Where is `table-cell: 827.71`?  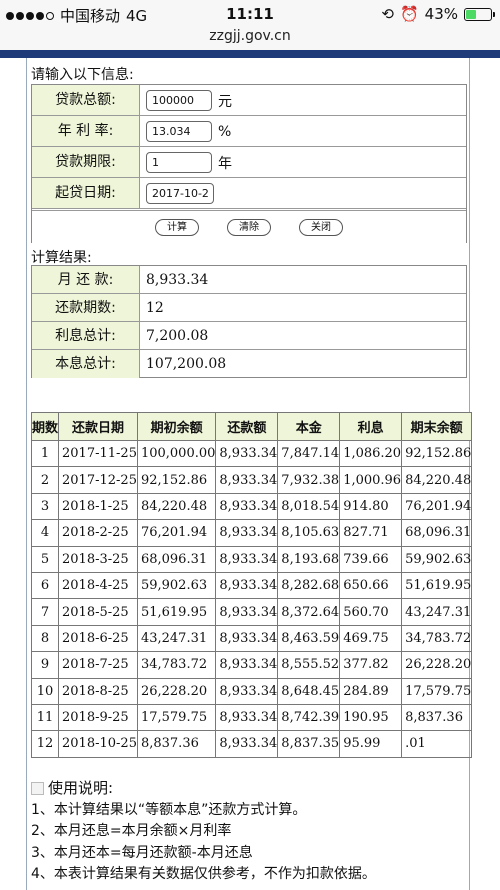 table-cell: 827.71 is located at coordinates (371, 533).